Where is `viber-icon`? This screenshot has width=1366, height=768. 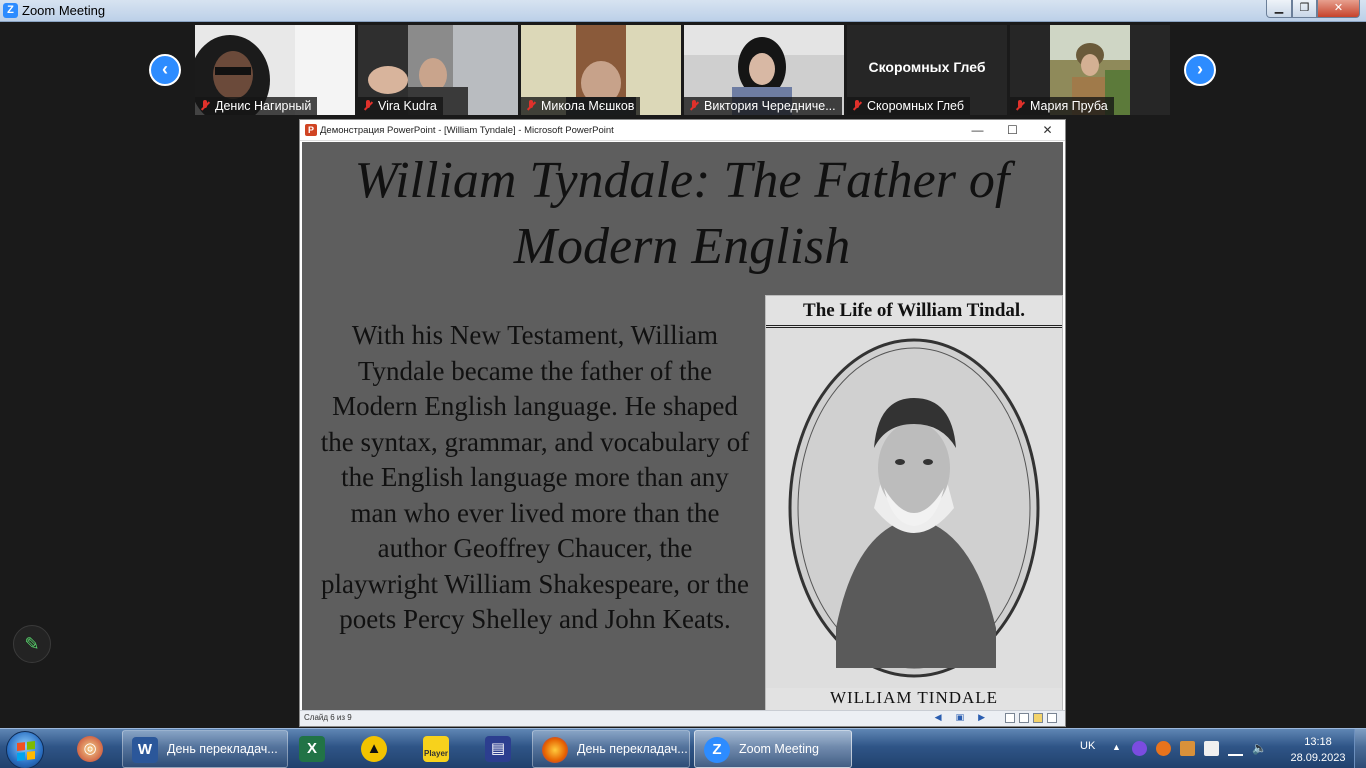
viber-icon is located at coordinates (1139, 748).